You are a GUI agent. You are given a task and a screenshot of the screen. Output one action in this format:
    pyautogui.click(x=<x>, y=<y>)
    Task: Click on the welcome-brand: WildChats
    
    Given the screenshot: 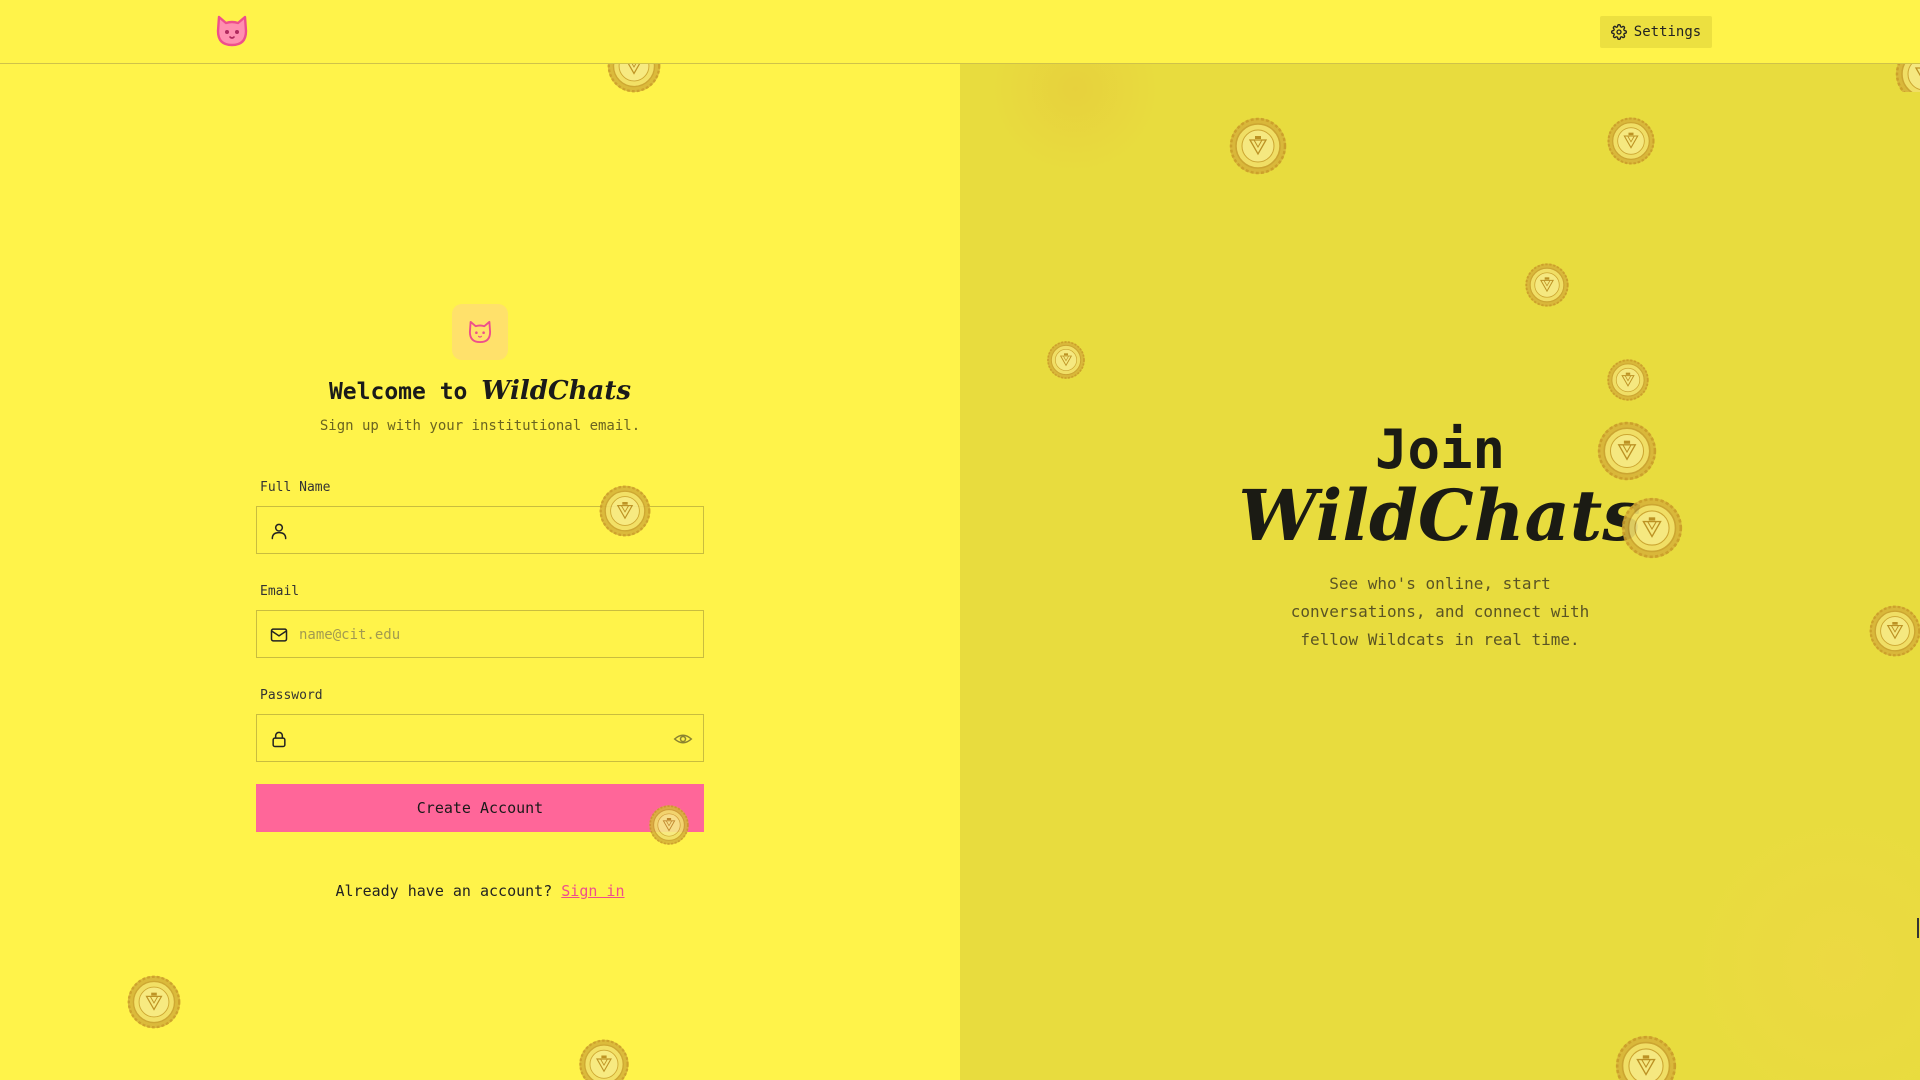 What is the action you would take?
    pyautogui.click(x=556, y=391)
    